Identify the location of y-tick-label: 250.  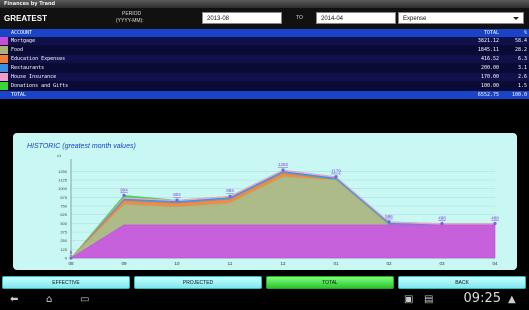
(63, 240).